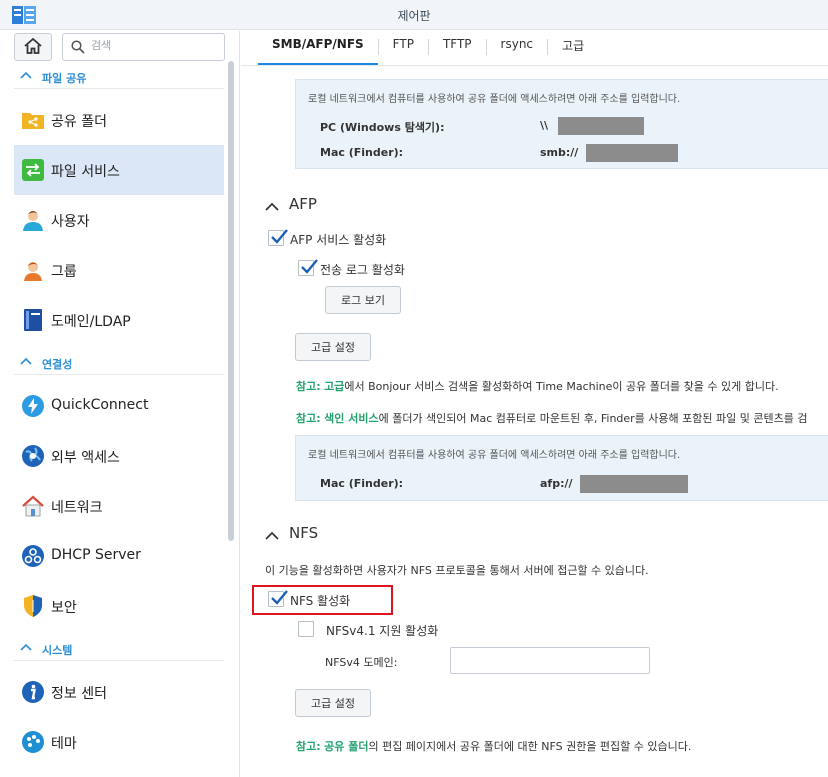 The width and height of the screenshot is (828, 777). Describe the element at coordinates (559, 152) in the screenshot. I see `mac-finder-smb-address: smb://` at that location.